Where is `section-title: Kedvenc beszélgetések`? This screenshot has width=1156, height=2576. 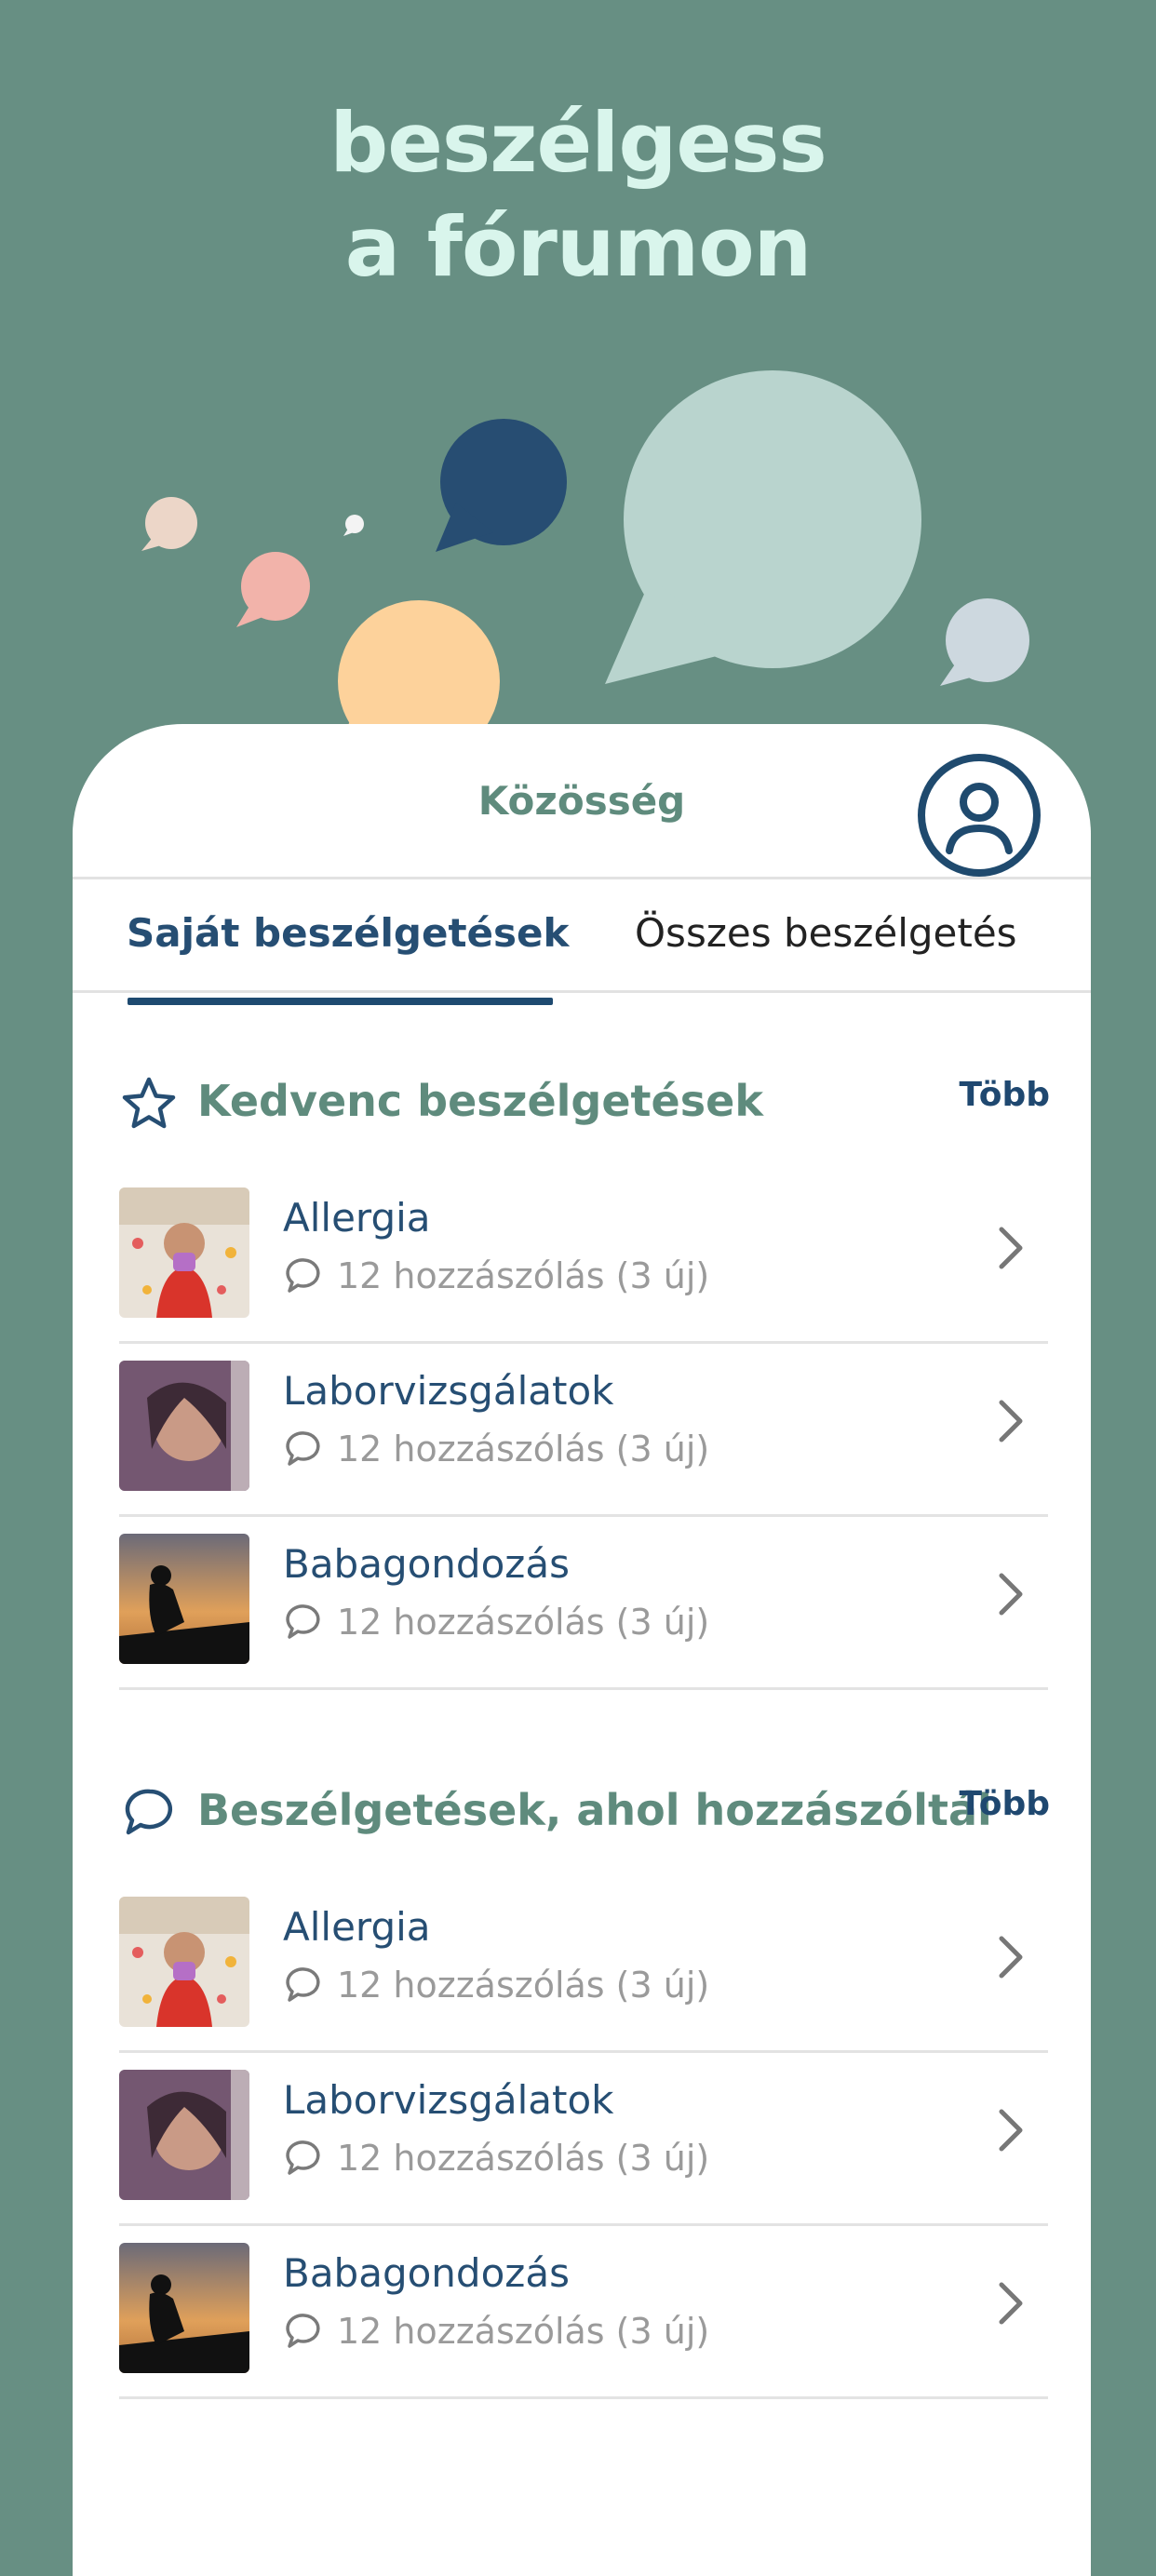 section-title: Kedvenc beszélgetések is located at coordinates (480, 1101).